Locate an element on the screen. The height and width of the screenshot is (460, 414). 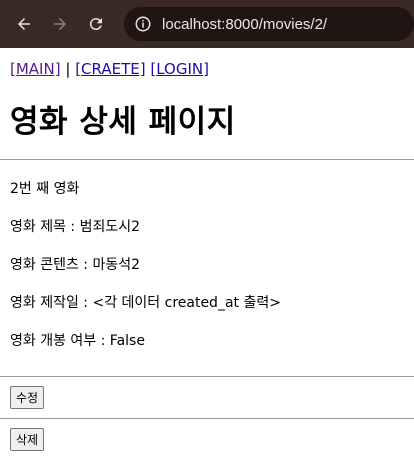
delete-button: 삭제 is located at coordinates (27, 439).